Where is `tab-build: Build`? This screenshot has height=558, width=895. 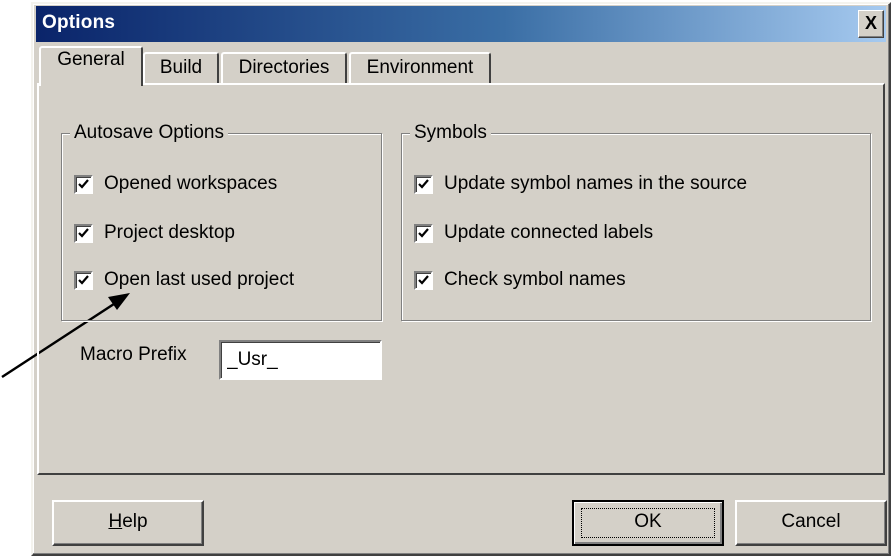
tab-build: Build is located at coordinates (181, 68).